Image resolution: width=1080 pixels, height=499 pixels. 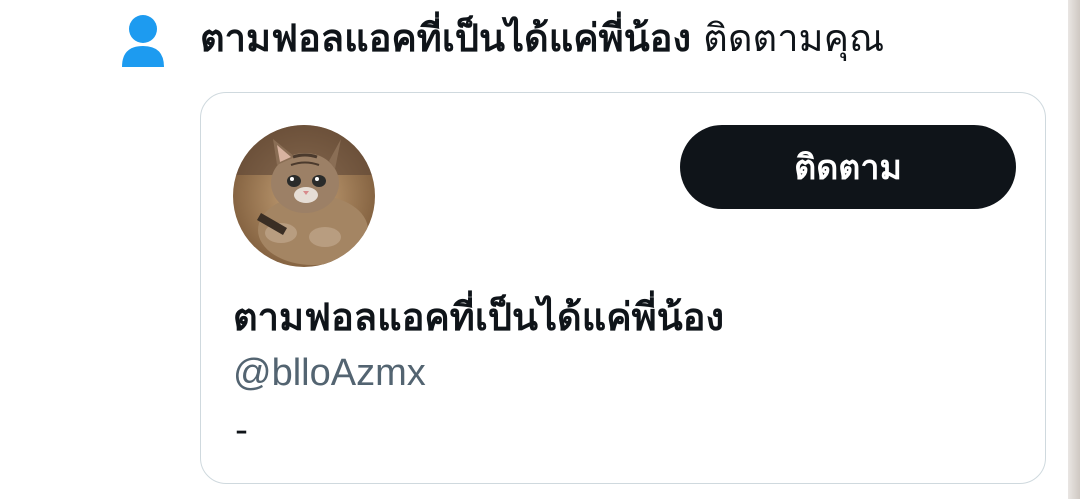 What do you see at coordinates (241, 430) in the screenshot?
I see `profile-bio: -` at bounding box center [241, 430].